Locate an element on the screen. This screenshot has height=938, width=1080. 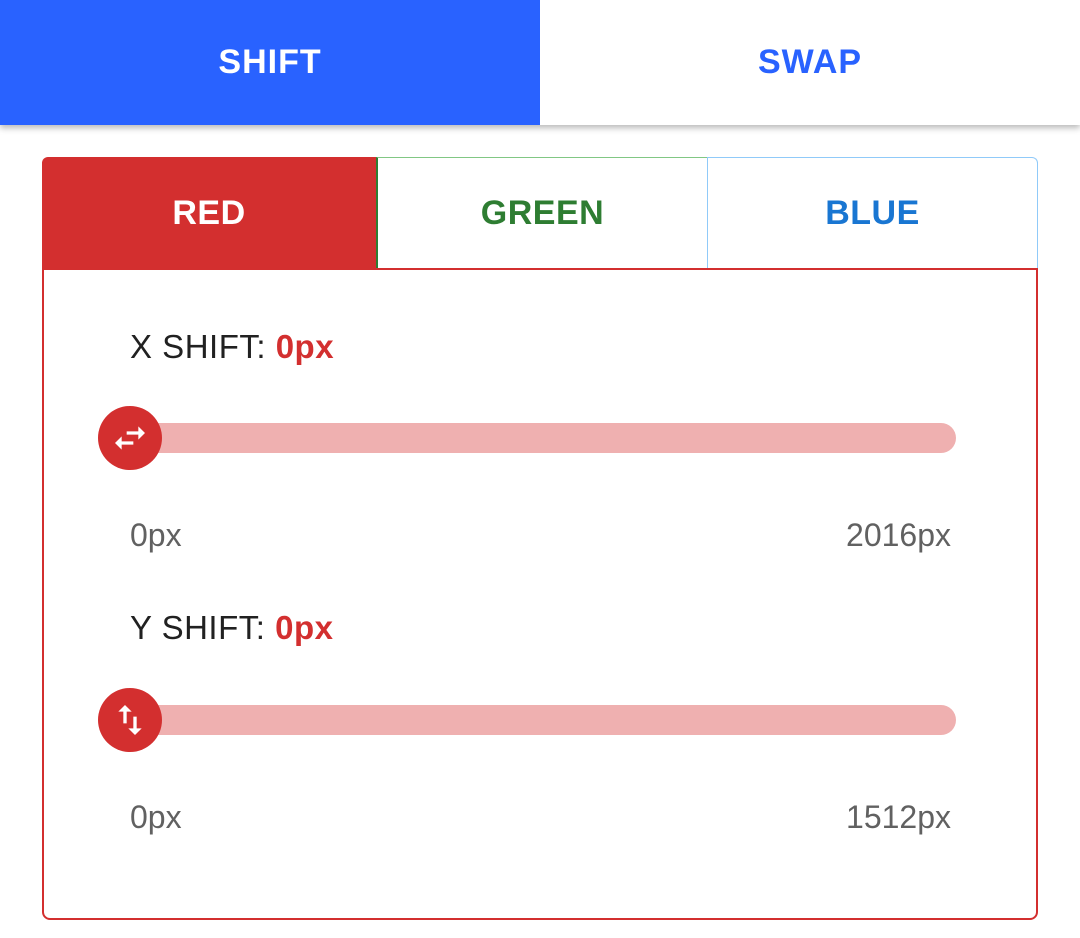
tab-shift: SHIFT is located at coordinates (270, 62).